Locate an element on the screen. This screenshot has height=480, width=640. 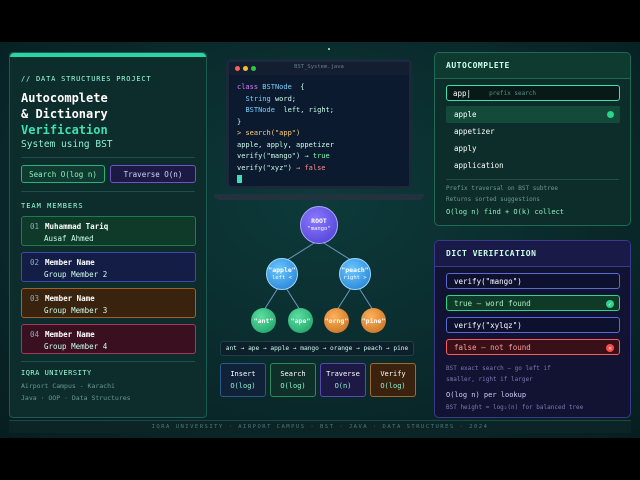
verify-query: verify("xylqz") is located at coordinates (533, 325).